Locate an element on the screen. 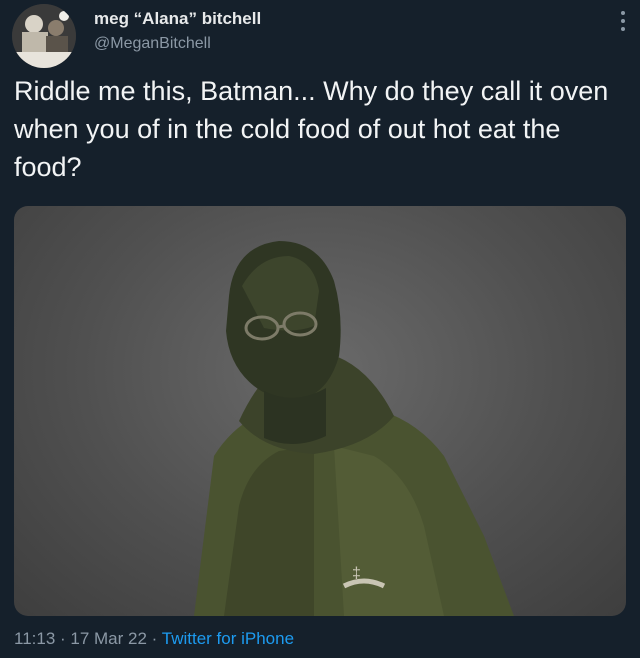  tweet-source-link: Twitter for iPhone is located at coordinates (228, 638).